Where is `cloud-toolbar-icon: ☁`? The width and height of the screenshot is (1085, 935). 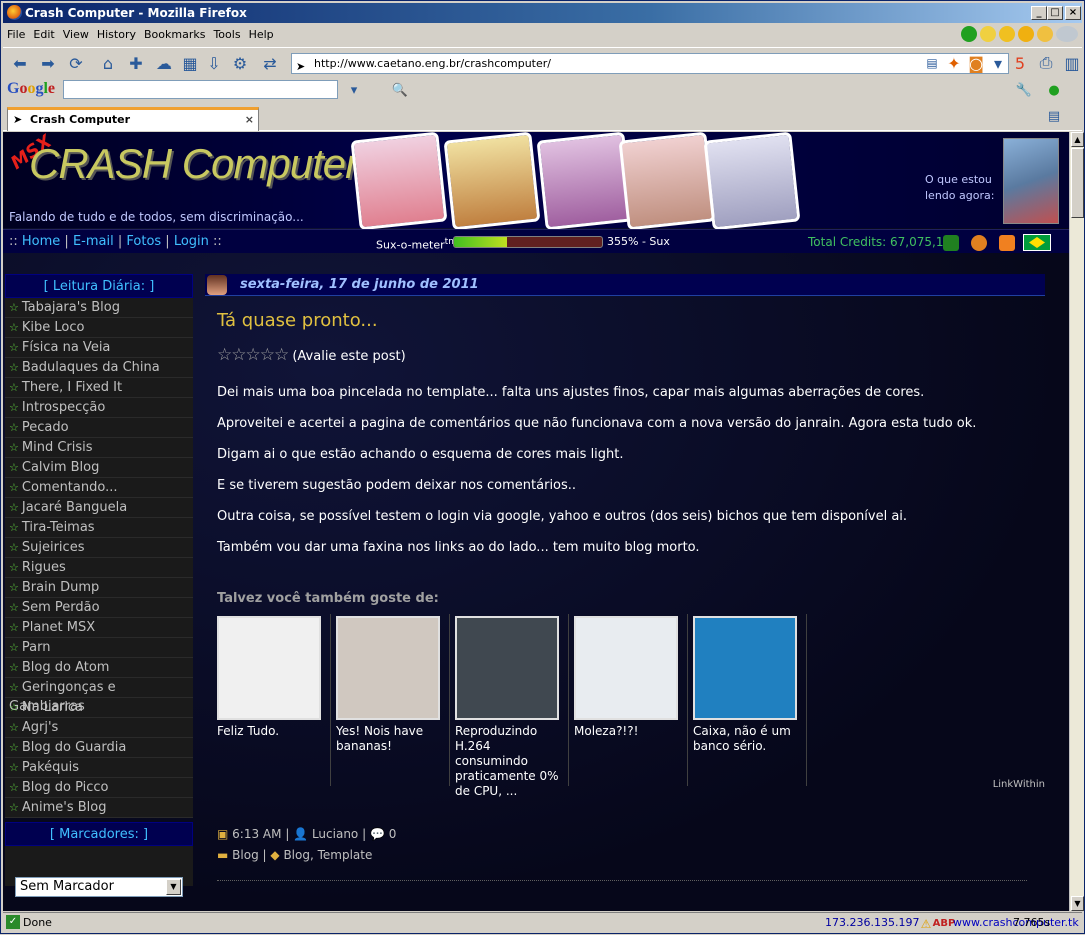
cloud-toolbar-icon: ☁ is located at coordinates (164, 63).